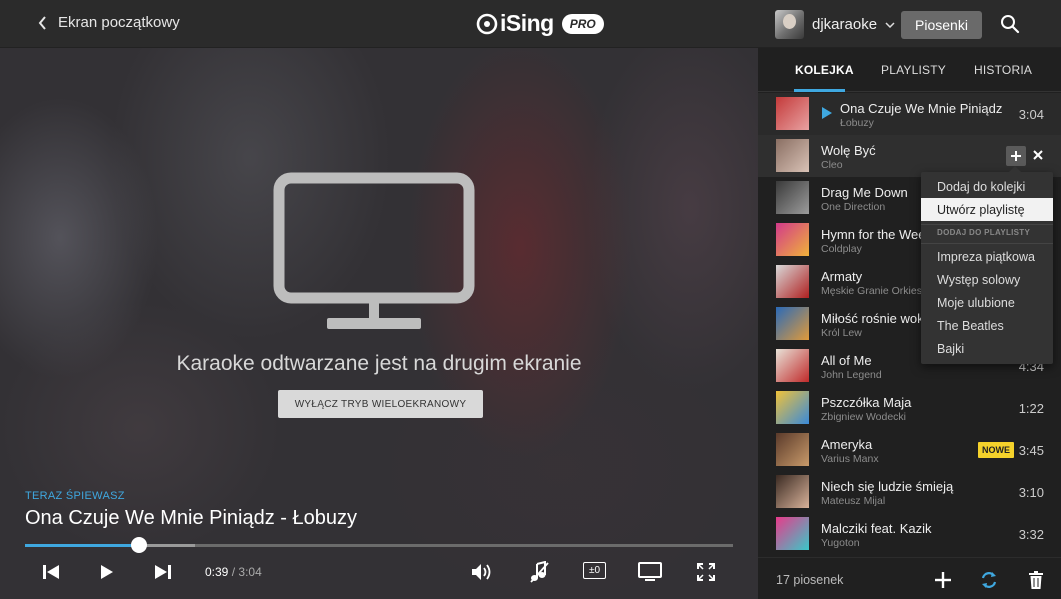  I want to click on monitor-small-icon, so click(650, 571).